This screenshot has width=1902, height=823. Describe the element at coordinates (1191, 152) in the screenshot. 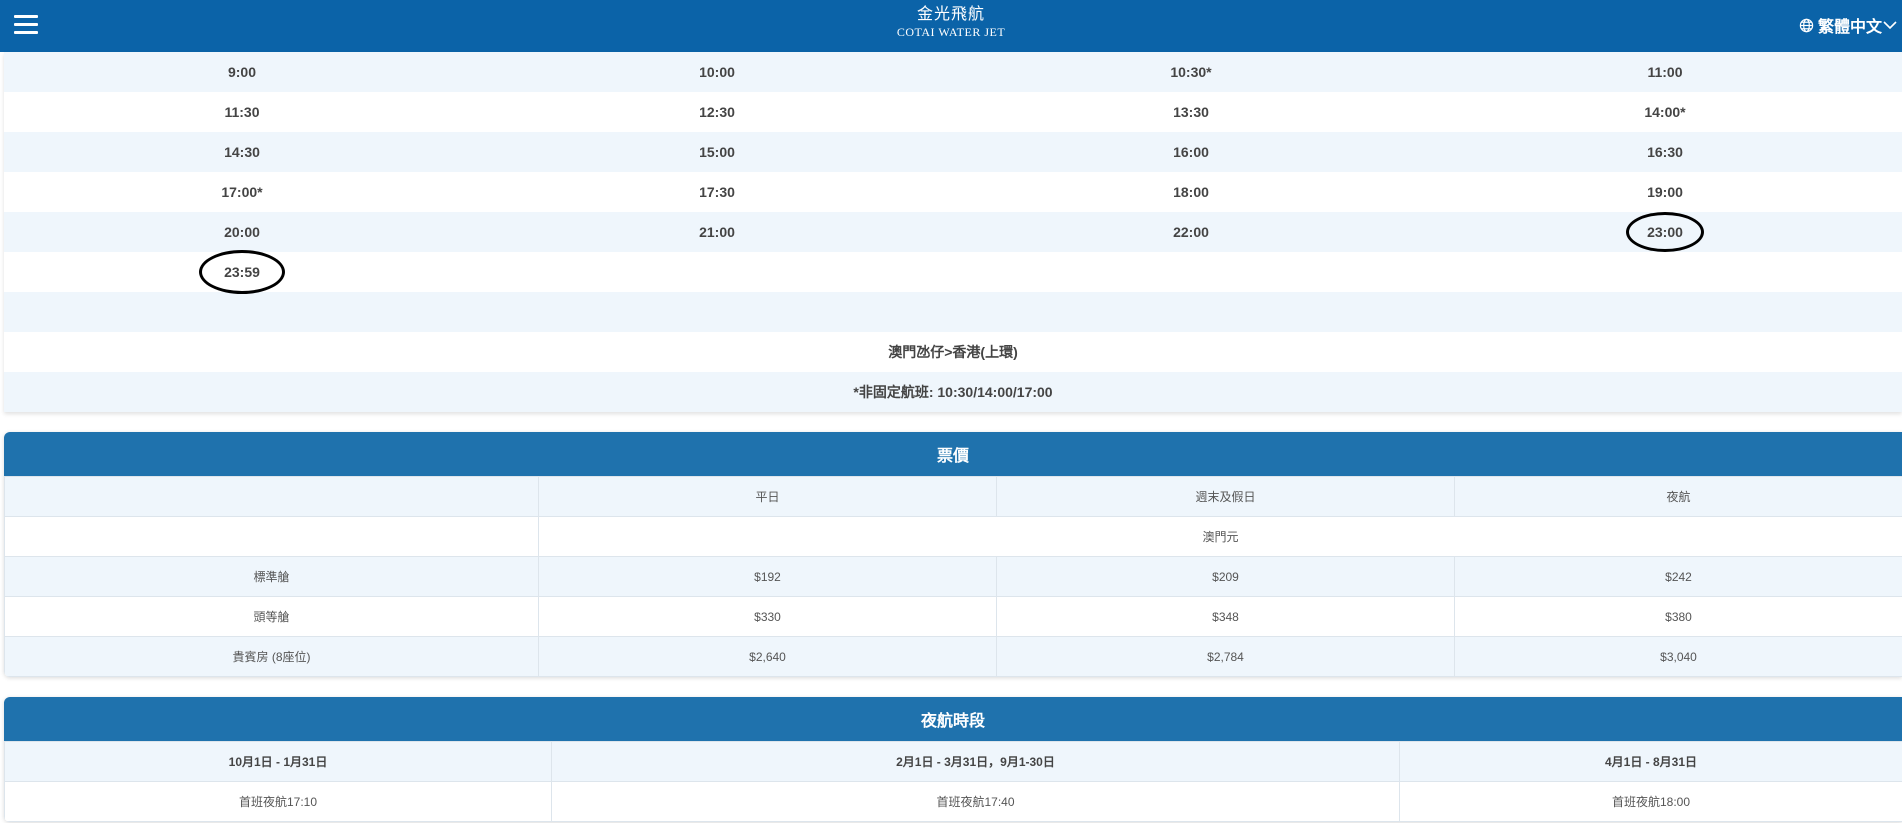

I see `departure-time: 16:00` at that location.